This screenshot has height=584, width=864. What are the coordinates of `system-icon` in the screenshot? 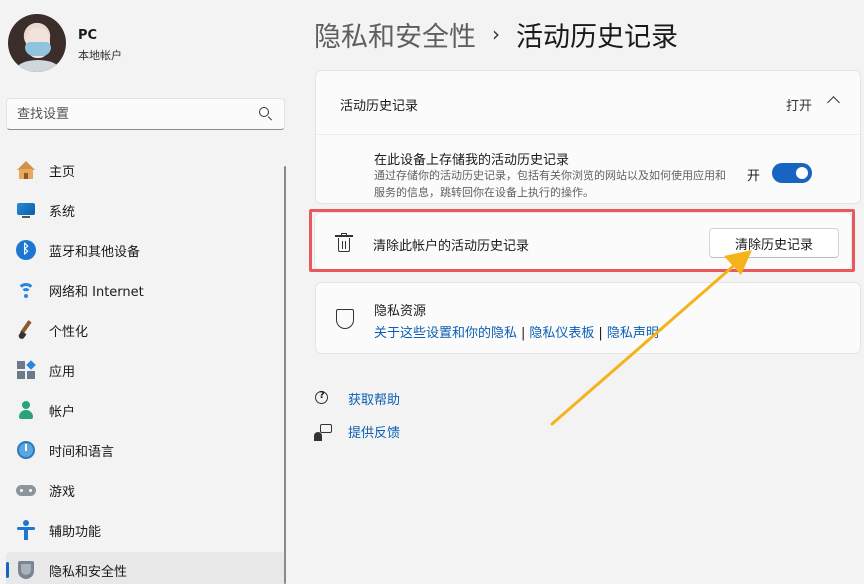 It's located at (26, 210).